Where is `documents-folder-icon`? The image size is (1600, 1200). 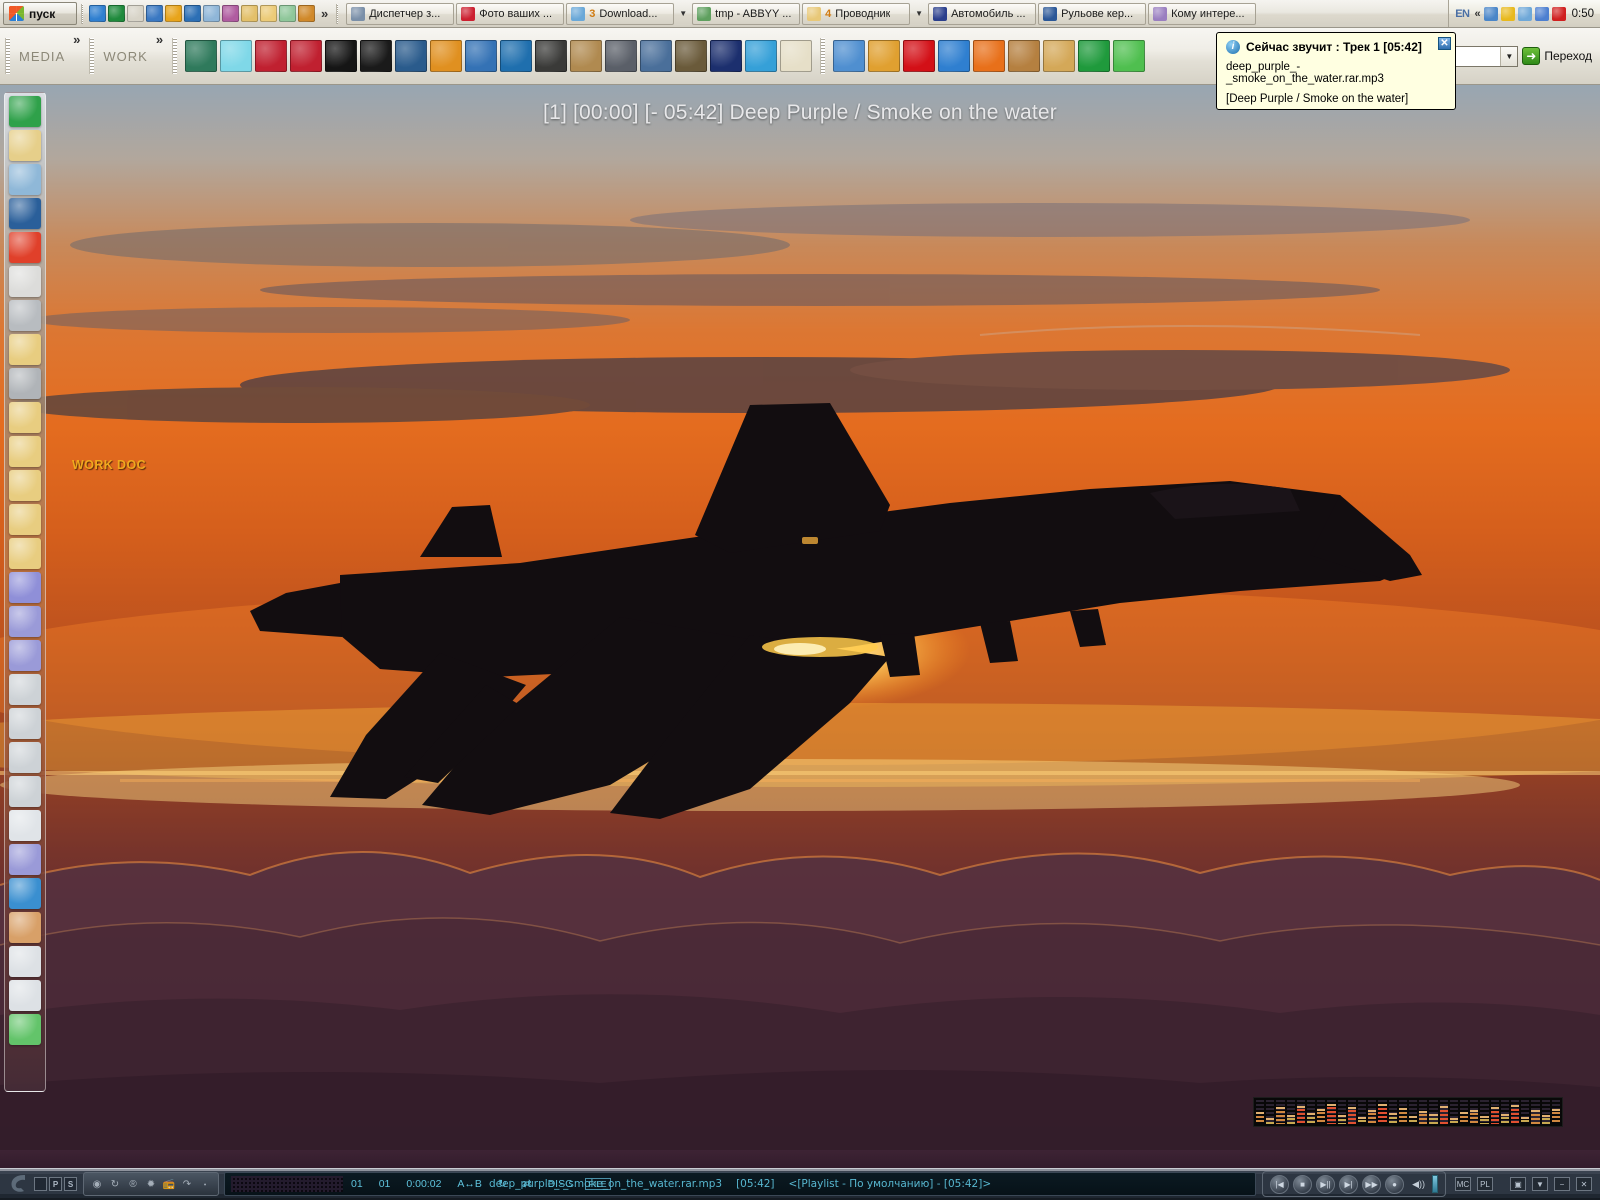
documents-folder-icon is located at coordinates (25, 417).